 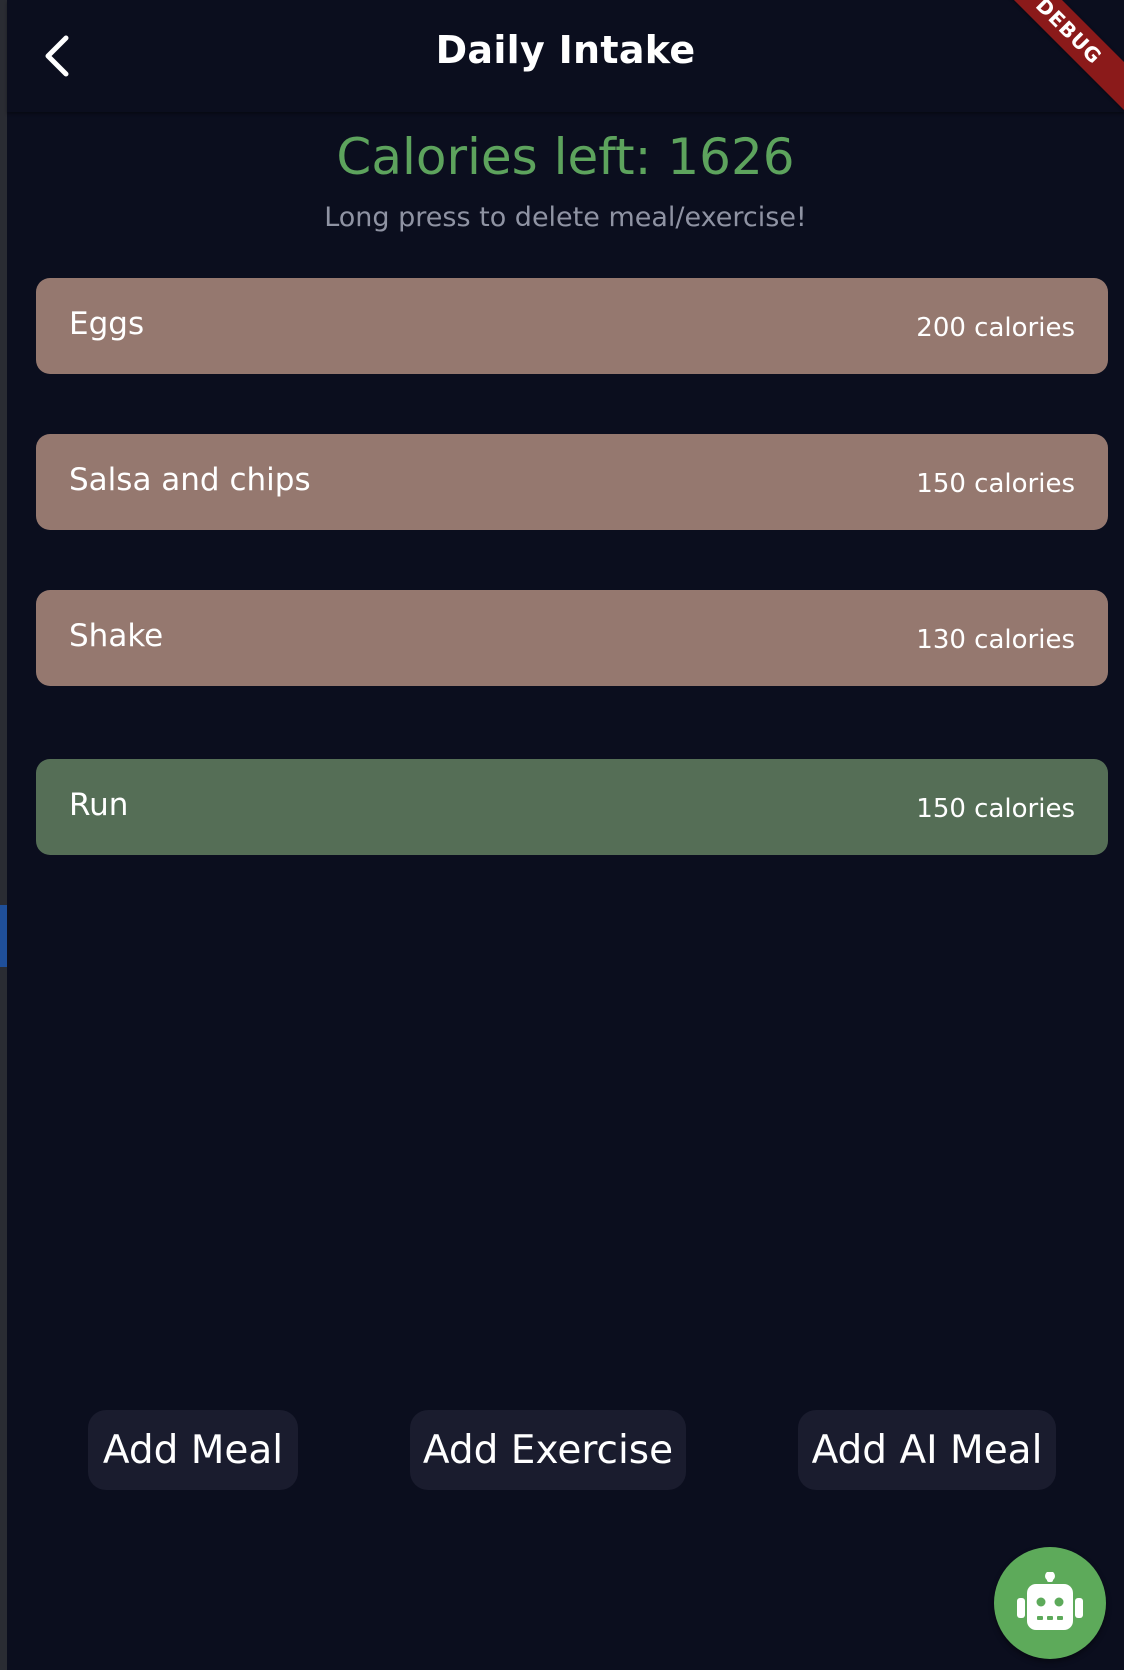 What do you see at coordinates (3, 835) in the screenshot?
I see `window-edge` at bounding box center [3, 835].